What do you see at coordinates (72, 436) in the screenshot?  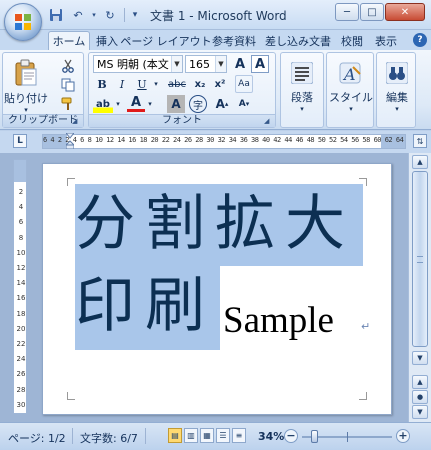 I see `status-separator` at bounding box center [72, 436].